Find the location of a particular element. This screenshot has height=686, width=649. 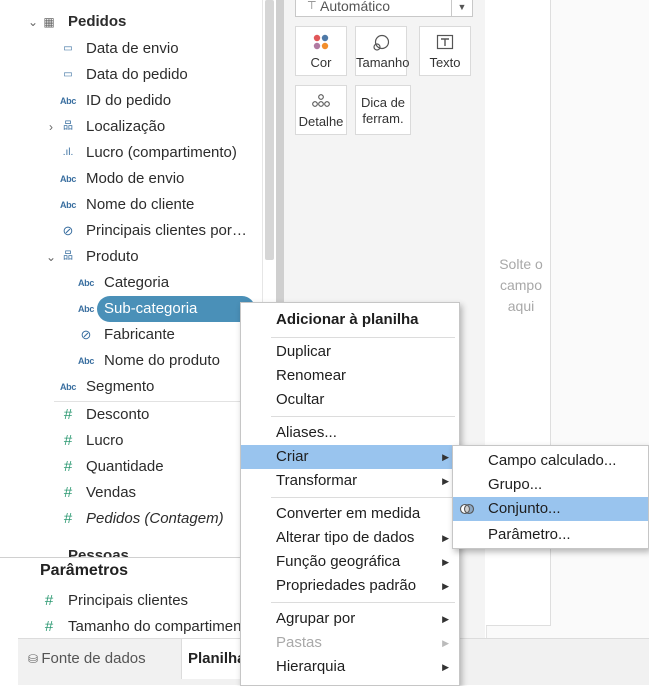

bin-icon: .ıl. is located at coordinates (68, 152).